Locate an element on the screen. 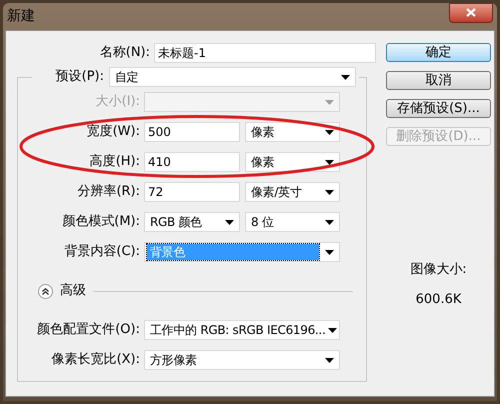 This screenshot has height=404, width=500. field-label: 大小(I): is located at coordinates (117, 102).